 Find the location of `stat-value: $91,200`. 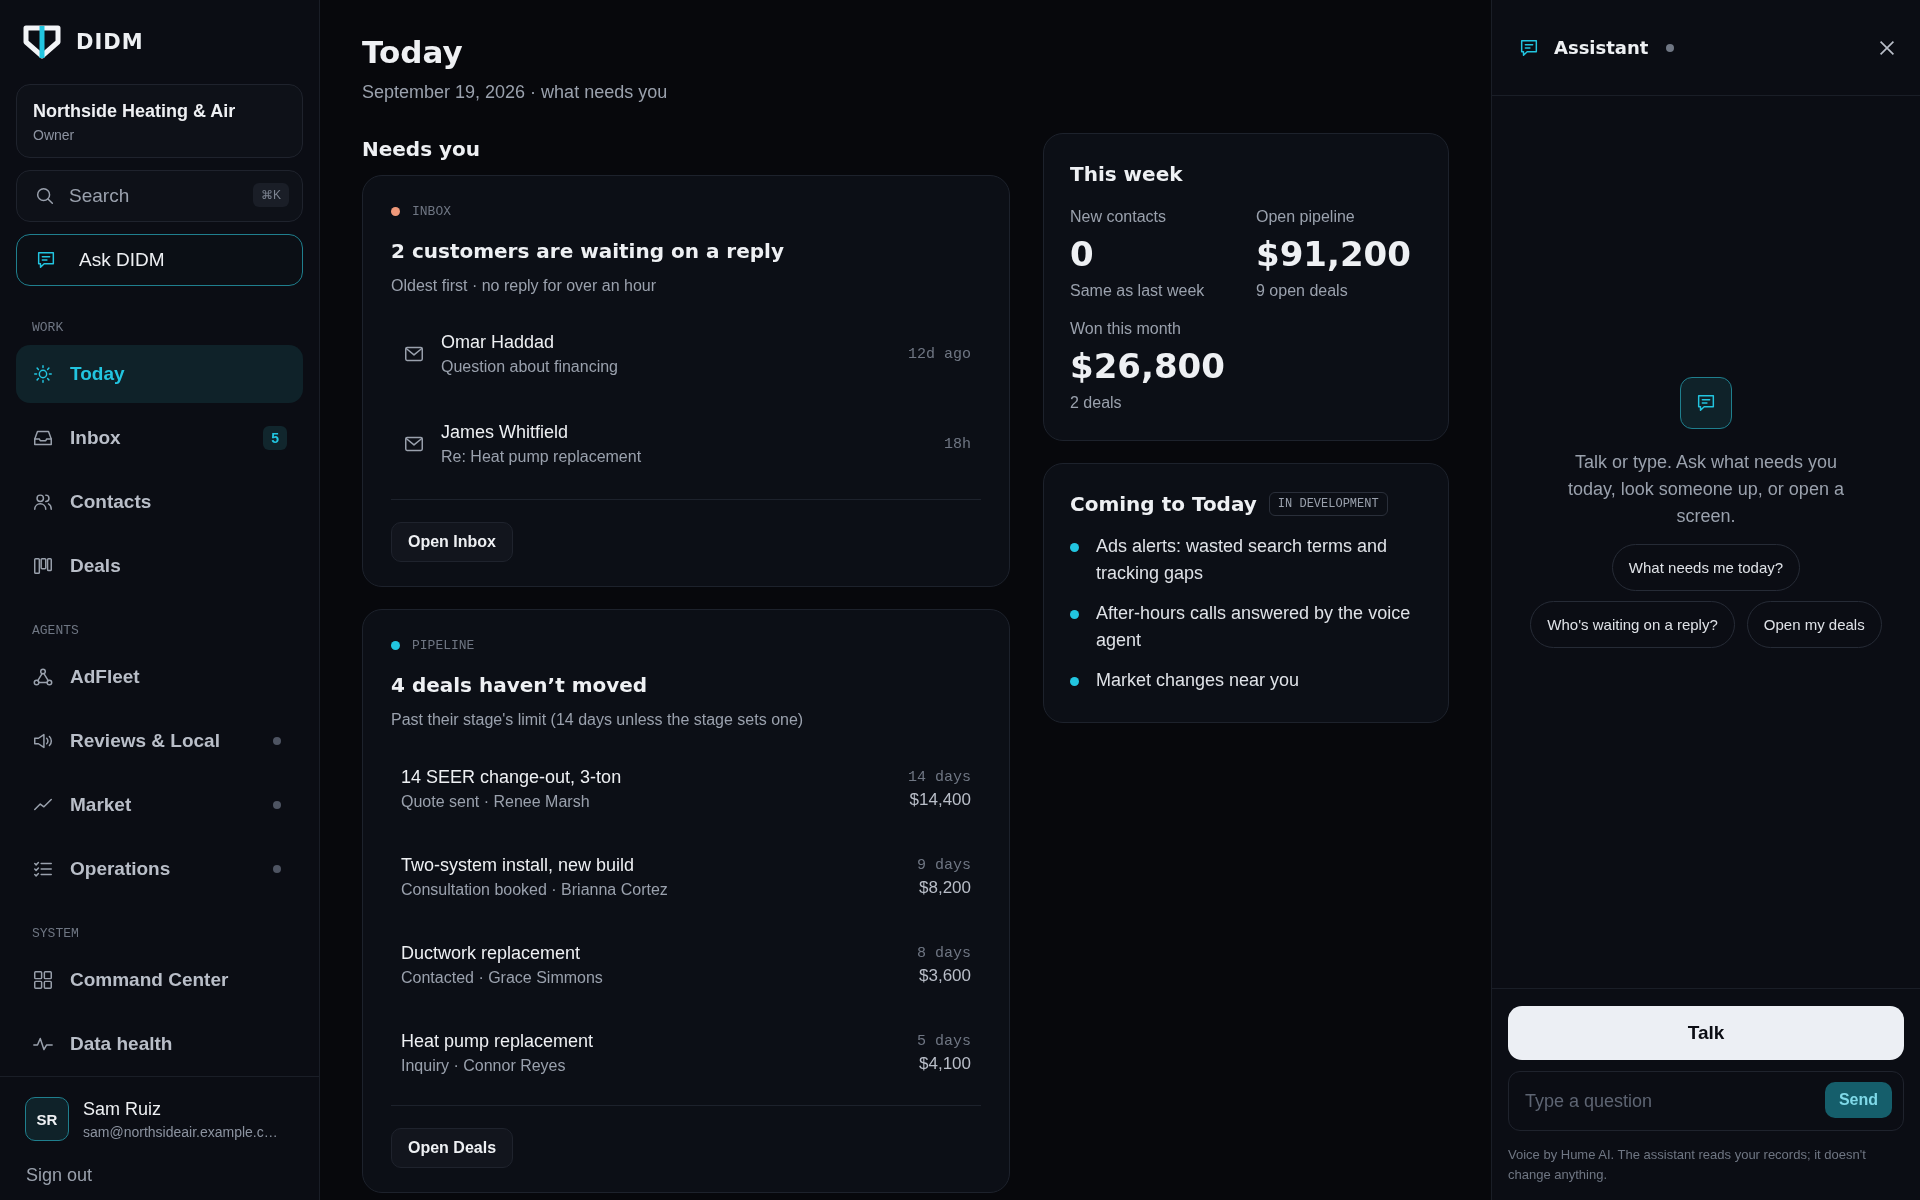

stat-value: $91,200 is located at coordinates (1334, 254).